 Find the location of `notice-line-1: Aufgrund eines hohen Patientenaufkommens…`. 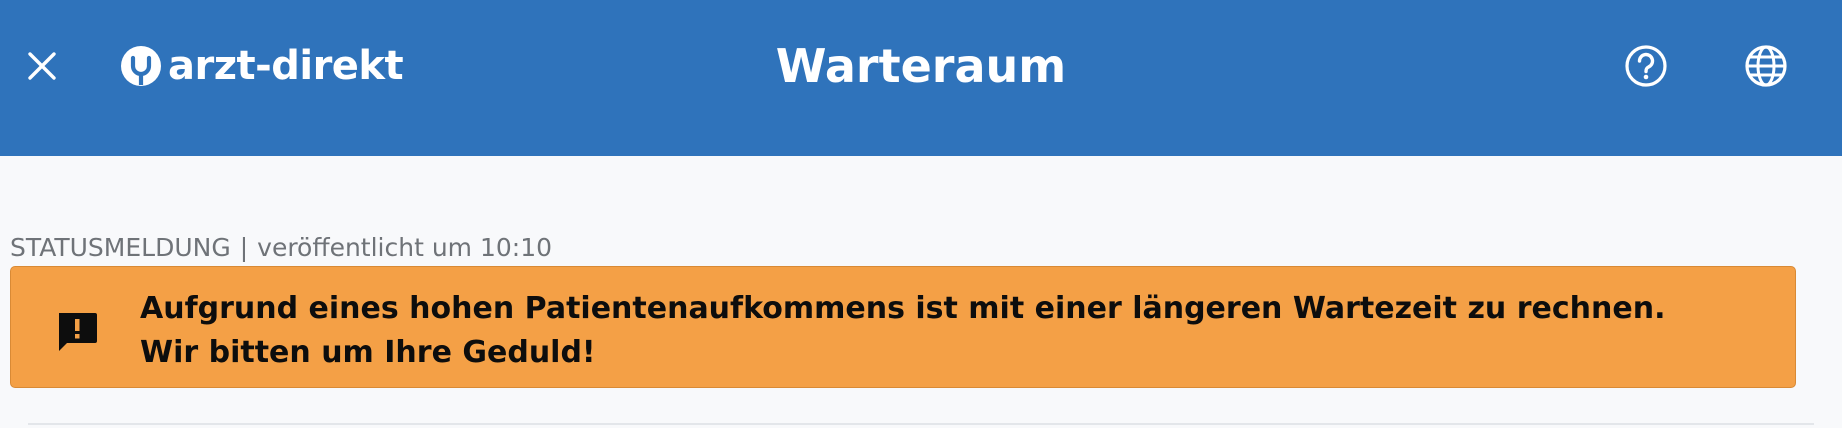

notice-line-1: Aufgrund eines hohen Patientenaufkommens… is located at coordinates (903, 308).